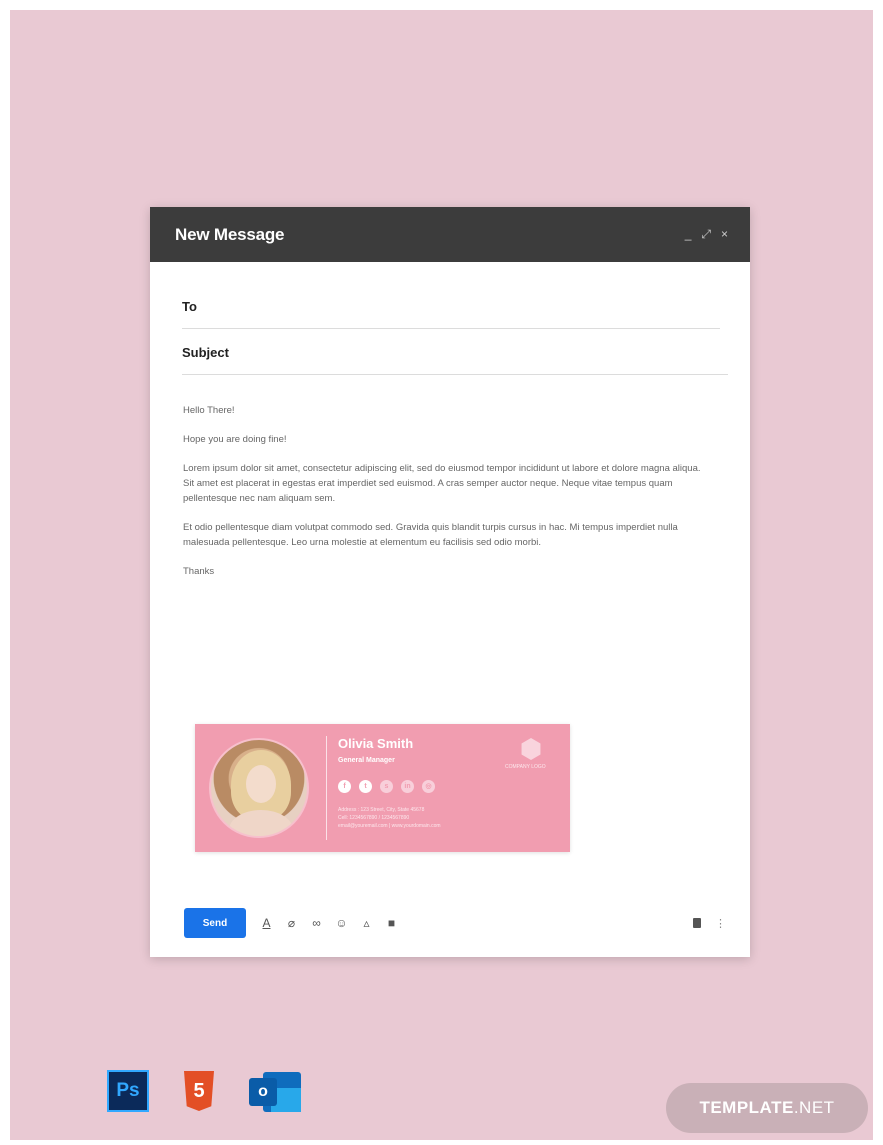 The image size is (883, 1145). Describe the element at coordinates (720, 923) in the screenshot. I see `more-options-icon: ⋮` at that location.